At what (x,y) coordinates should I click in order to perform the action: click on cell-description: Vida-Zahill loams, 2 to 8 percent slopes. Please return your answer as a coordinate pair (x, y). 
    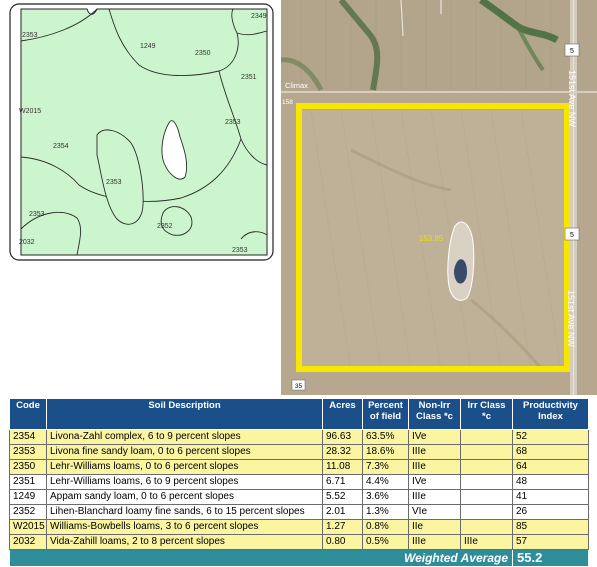
    Looking at the image, I should click on (184, 542).